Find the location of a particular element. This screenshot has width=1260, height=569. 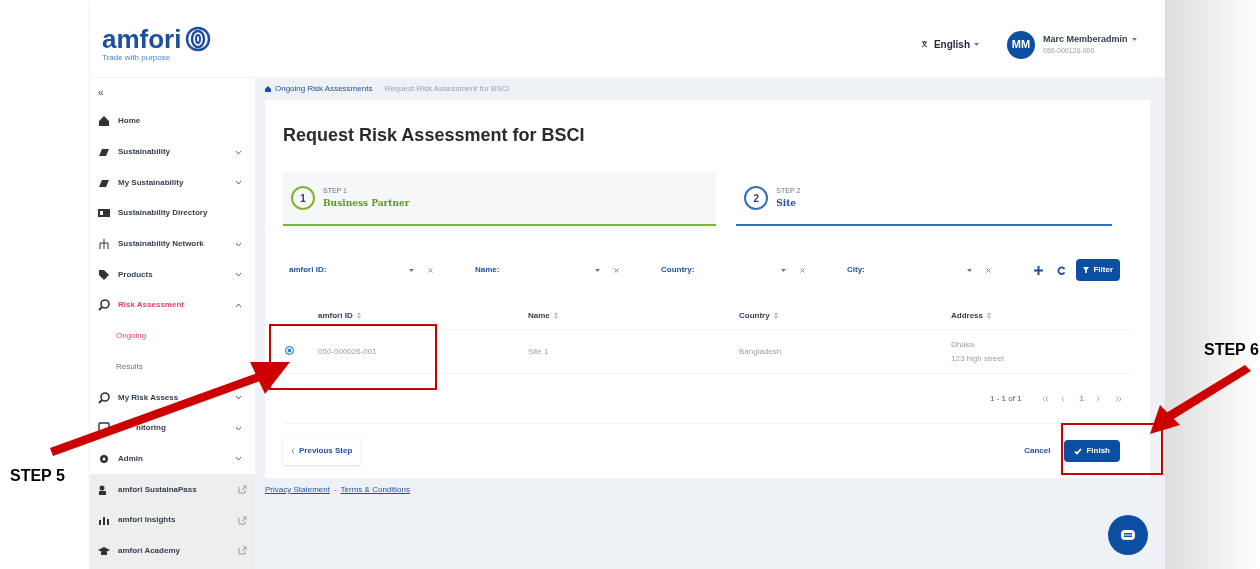

page-range: 1 - 1 of 1 is located at coordinates (1005, 398).